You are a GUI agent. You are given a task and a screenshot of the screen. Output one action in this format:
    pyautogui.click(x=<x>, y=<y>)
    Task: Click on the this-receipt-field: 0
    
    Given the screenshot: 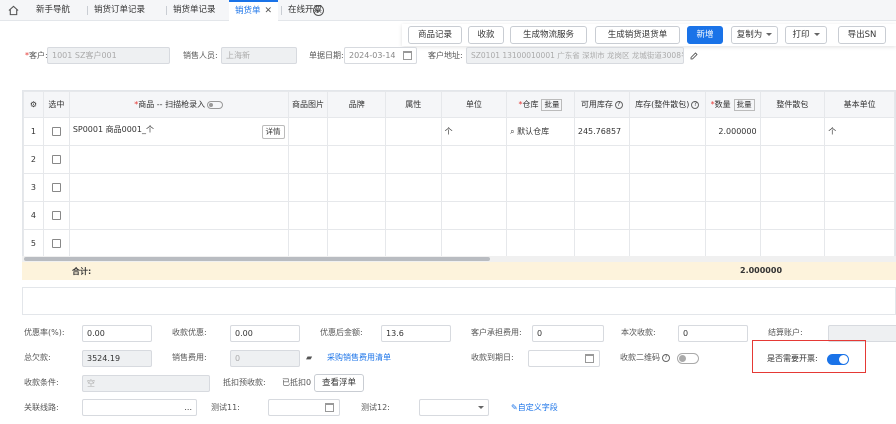 What is the action you would take?
    pyautogui.click(x=713, y=333)
    